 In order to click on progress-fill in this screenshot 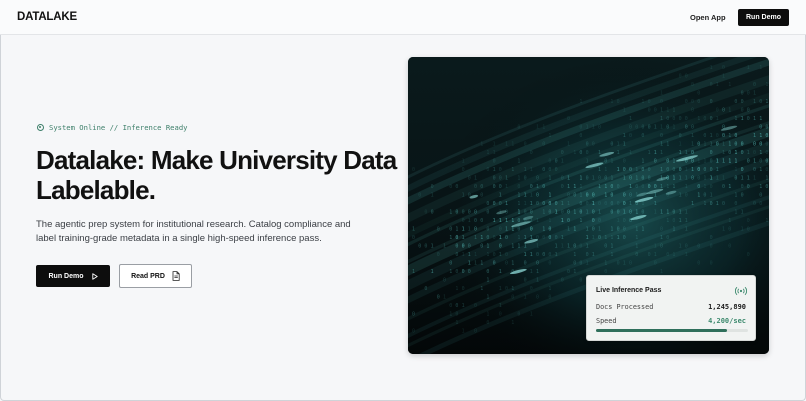, I will do `click(661, 330)`.